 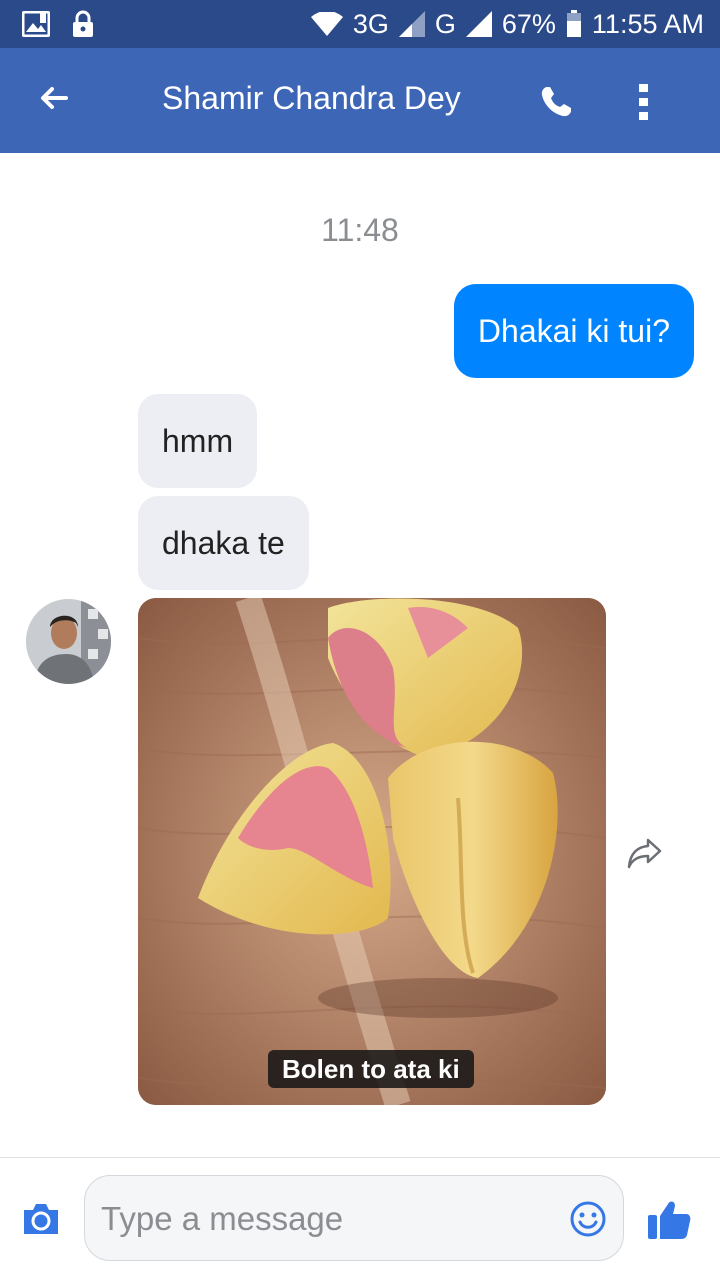 What do you see at coordinates (198, 441) in the screenshot?
I see `incoming-message-bubble: hmm` at bounding box center [198, 441].